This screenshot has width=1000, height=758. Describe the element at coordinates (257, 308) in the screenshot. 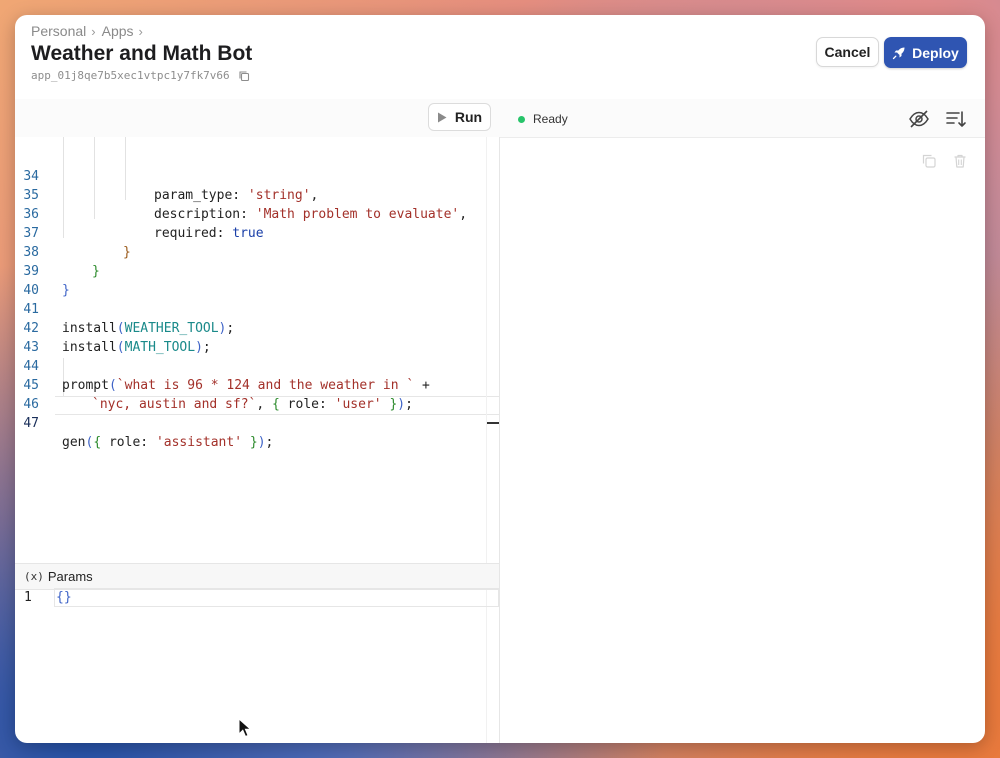

I see `code-line: 41 install(WEATHER_TOOL);` at that location.